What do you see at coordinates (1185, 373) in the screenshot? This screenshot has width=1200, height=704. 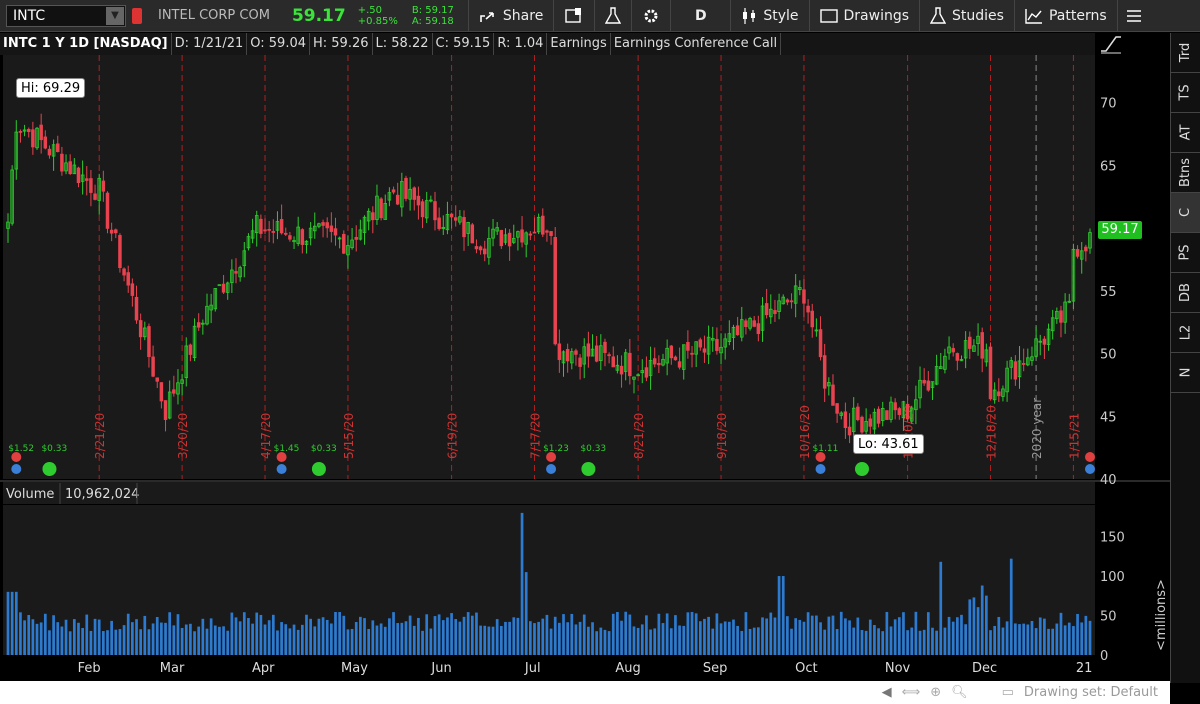 I see `side-tab-n: N` at bounding box center [1185, 373].